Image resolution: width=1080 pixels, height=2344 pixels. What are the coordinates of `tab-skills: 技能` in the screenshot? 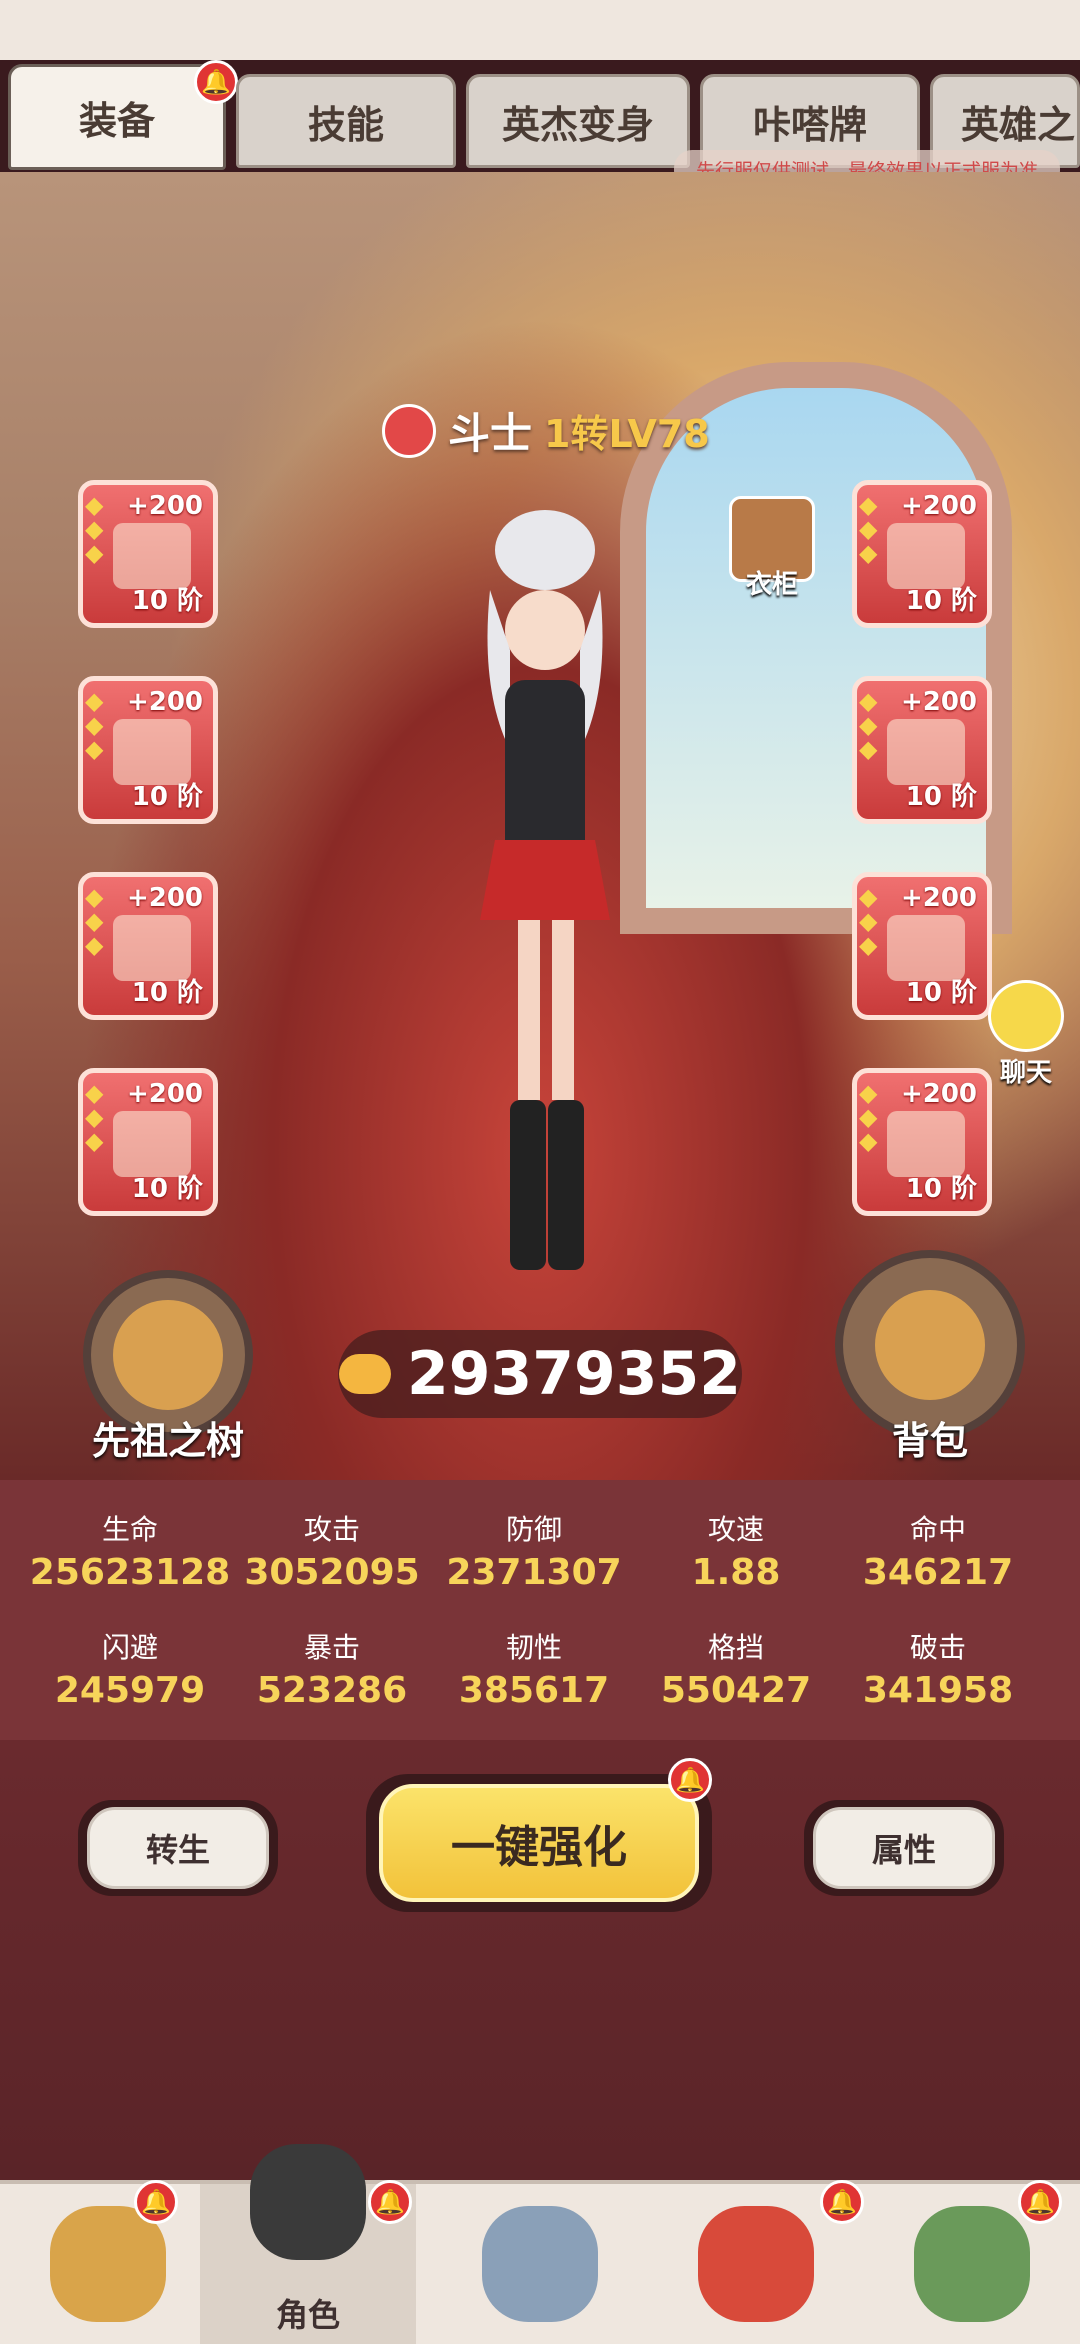 It's located at (346, 121).